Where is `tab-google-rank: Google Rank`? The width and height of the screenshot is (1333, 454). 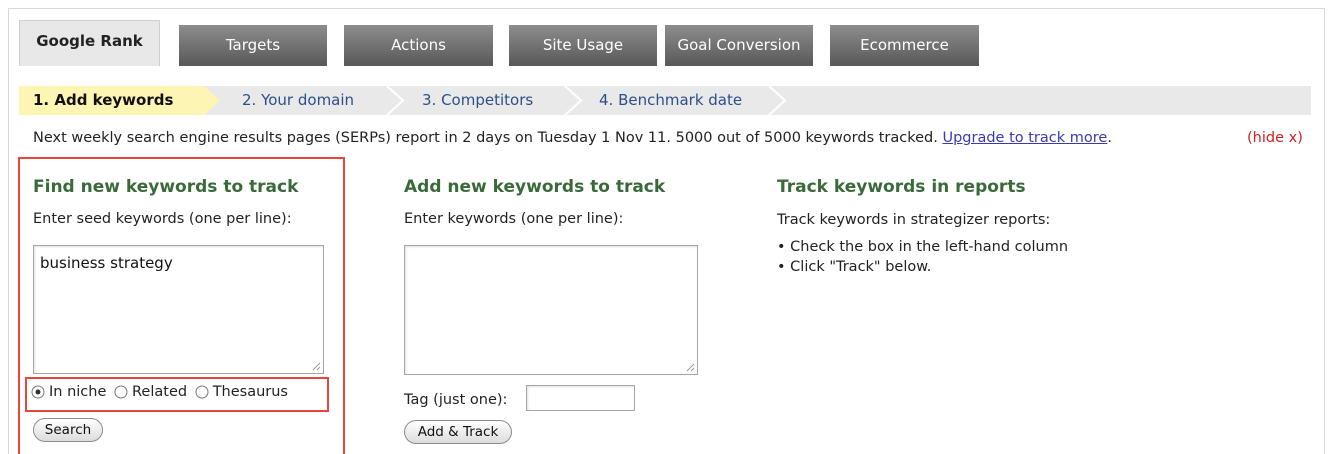 tab-google-rank: Google Rank is located at coordinates (89, 43).